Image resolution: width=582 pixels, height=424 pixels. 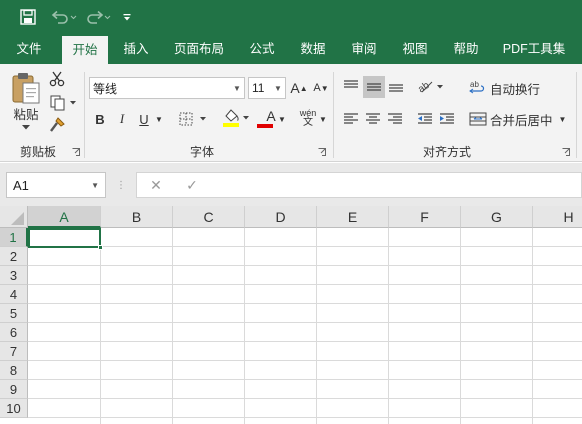 What do you see at coordinates (56, 185) in the screenshot?
I see `name-box: A1 ▼` at bounding box center [56, 185].